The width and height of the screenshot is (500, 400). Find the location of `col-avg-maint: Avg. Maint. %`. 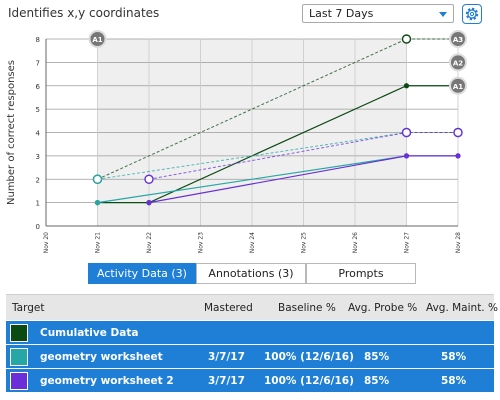

col-avg-maint: Avg. Maint. % is located at coordinates (462, 308).